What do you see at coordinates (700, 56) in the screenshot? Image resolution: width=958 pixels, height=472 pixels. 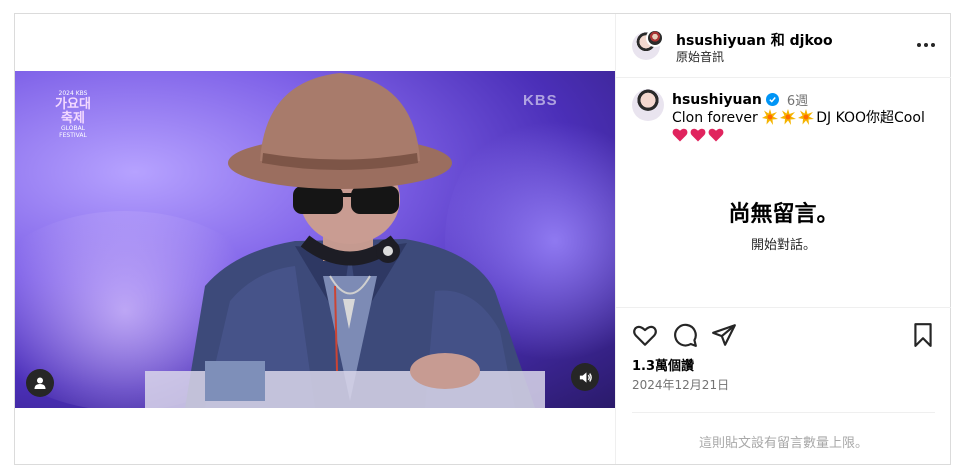 I see `original-audio-link: 原始音訊` at bounding box center [700, 56].